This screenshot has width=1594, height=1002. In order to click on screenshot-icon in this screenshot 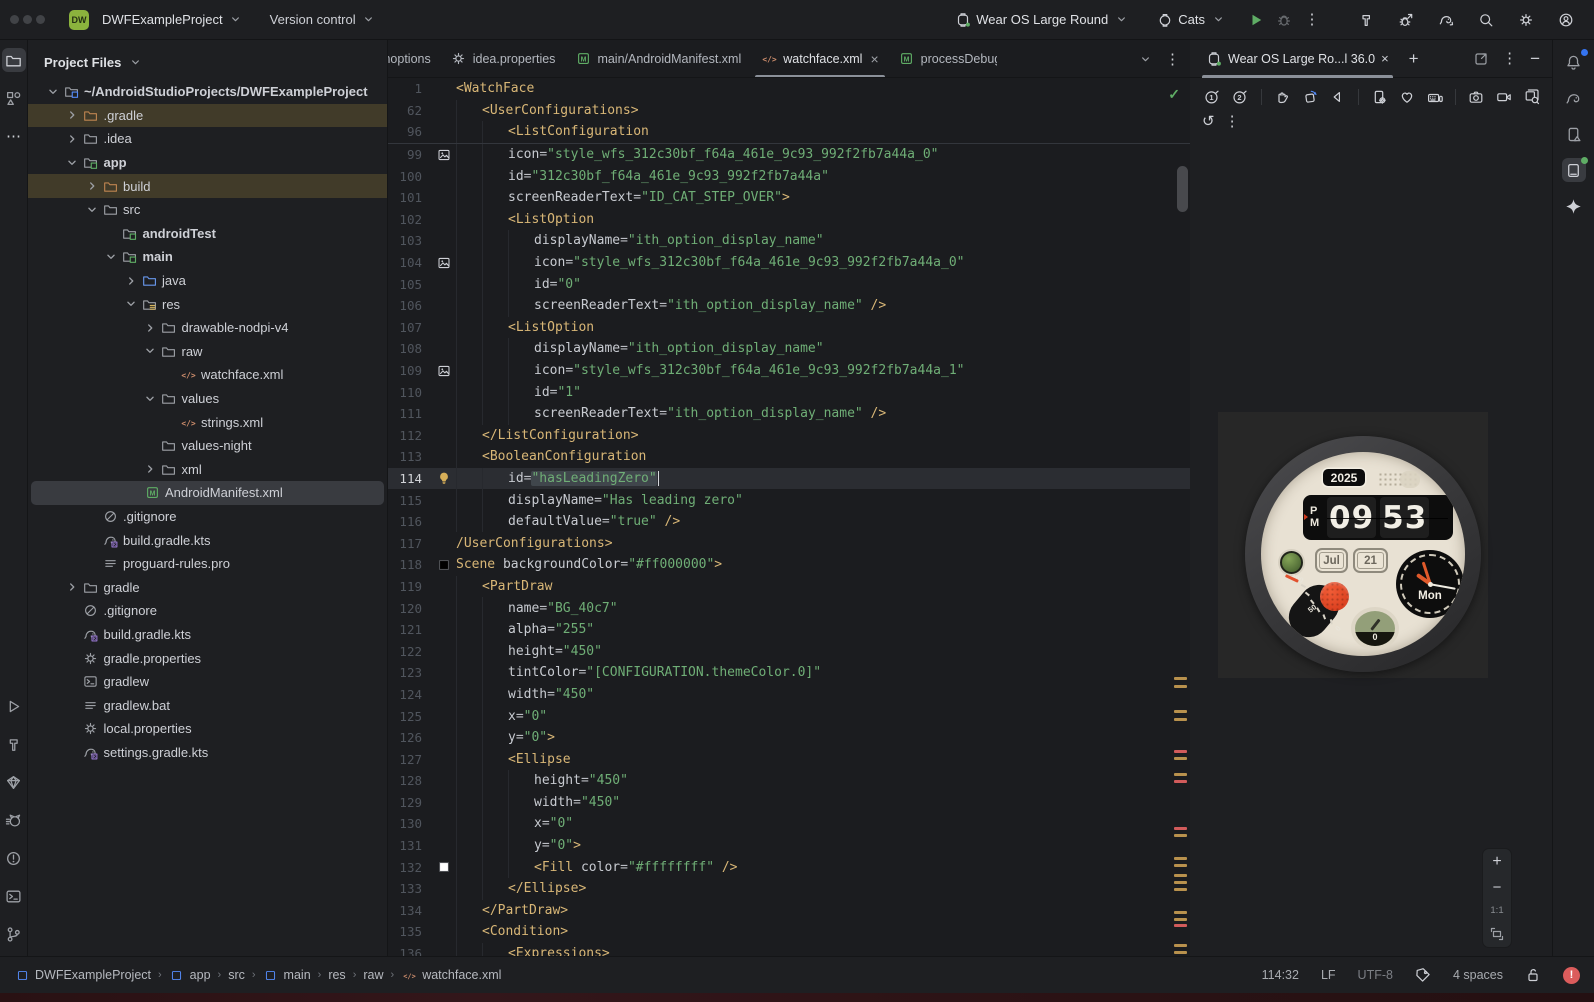, I will do `click(1476, 97)`.